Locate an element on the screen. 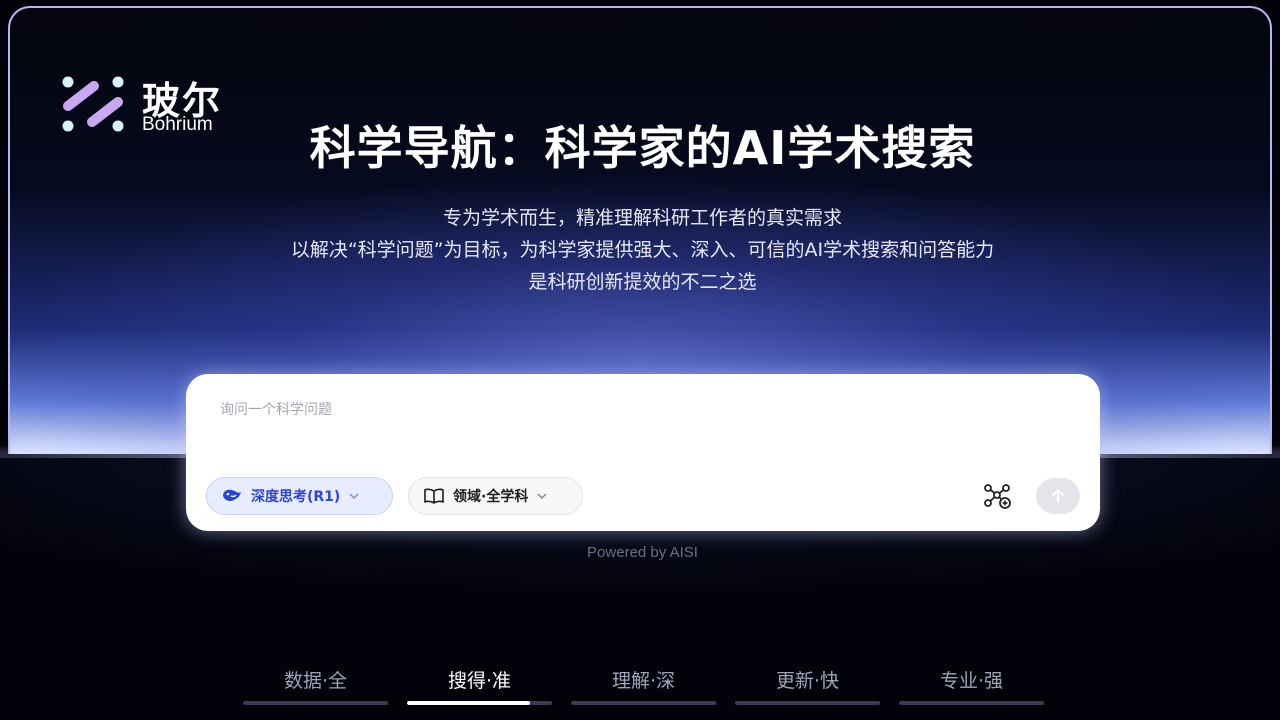 This screenshot has width=1280, height=720. tab-label: 理解·深 is located at coordinates (643, 681).